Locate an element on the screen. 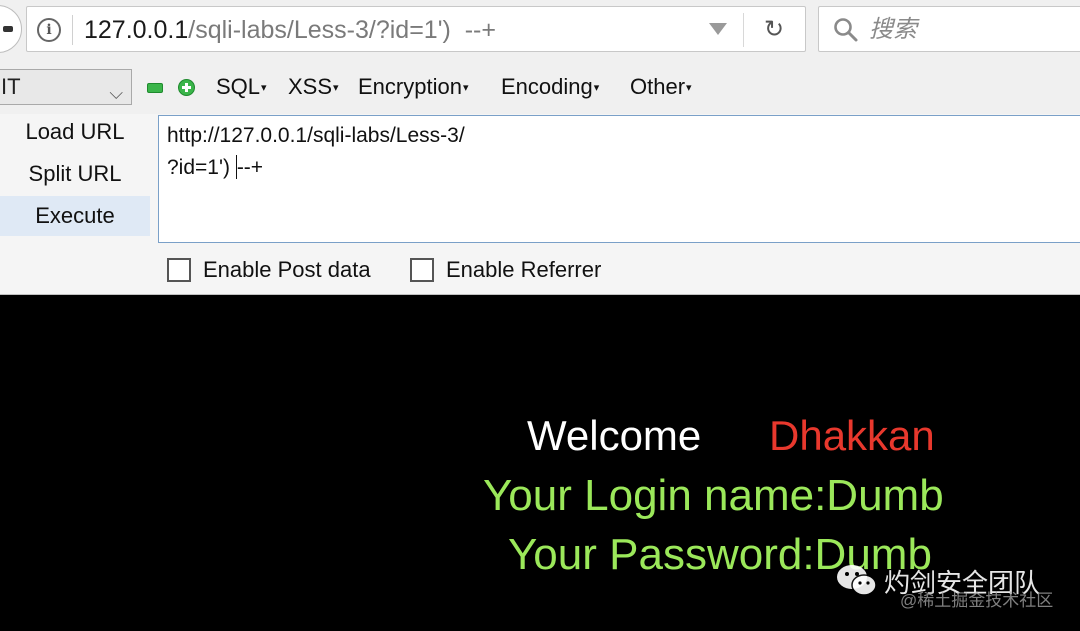 The width and height of the screenshot is (1080, 631). menu-xss: XSS▾ is located at coordinates (313, 87).